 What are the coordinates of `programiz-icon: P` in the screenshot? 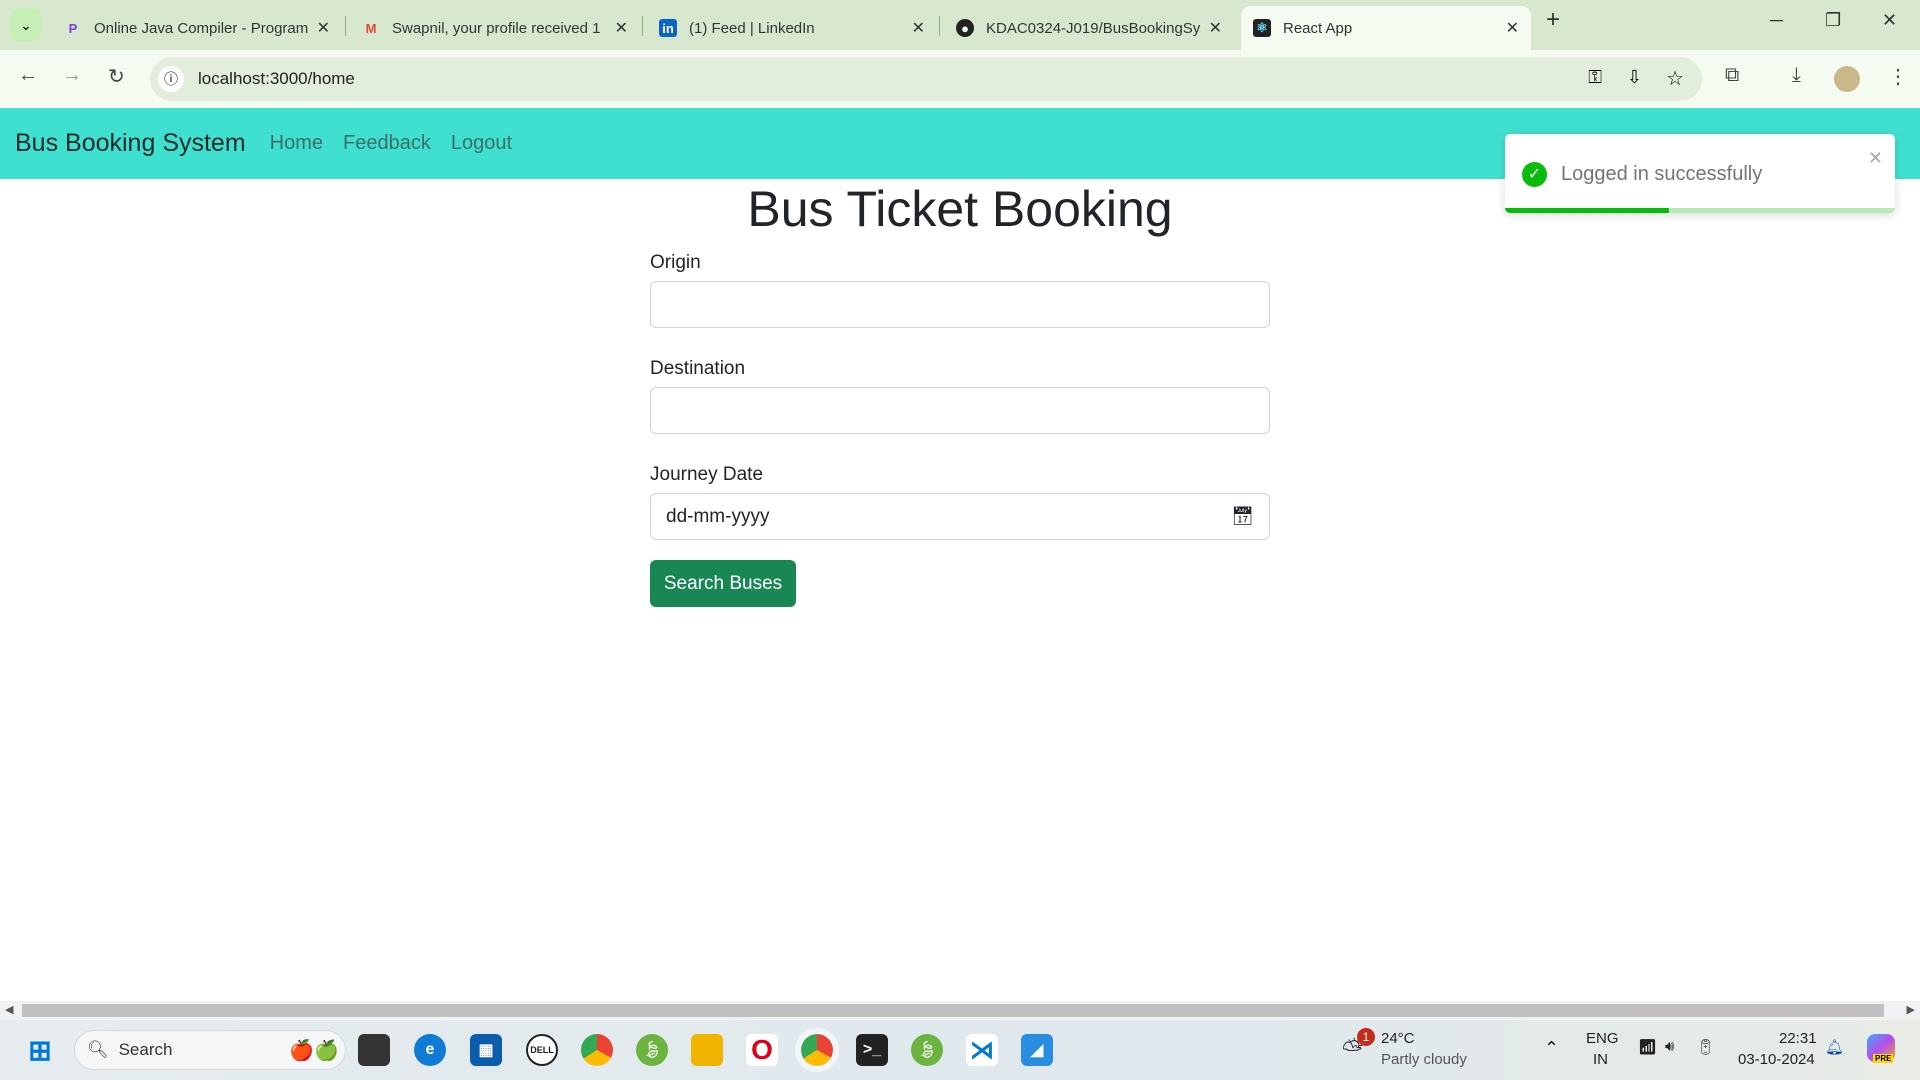 It's located at (73, 28).